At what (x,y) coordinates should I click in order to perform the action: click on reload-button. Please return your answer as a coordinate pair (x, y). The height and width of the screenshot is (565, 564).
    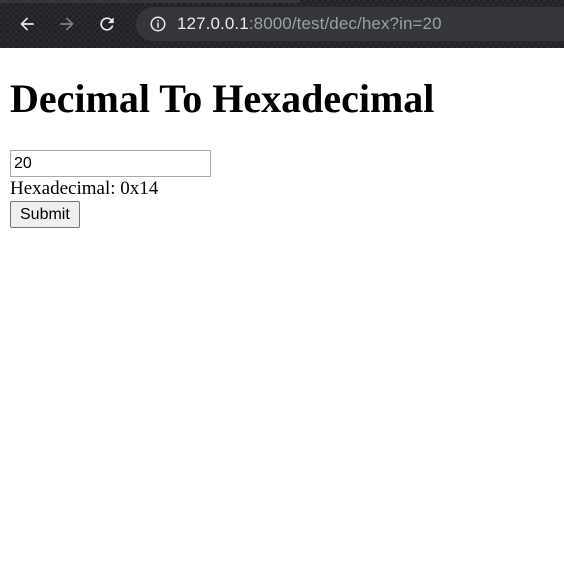
    Looking at the image, I should click on (107, 24).